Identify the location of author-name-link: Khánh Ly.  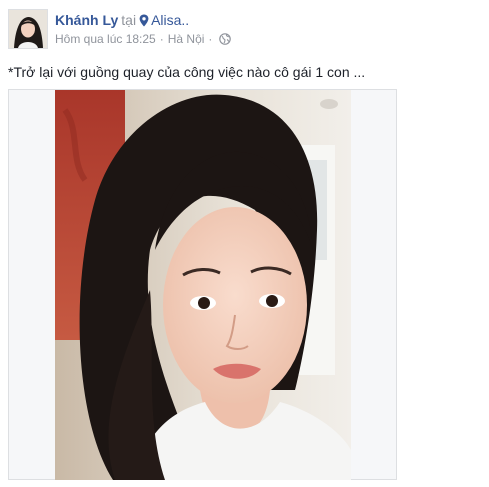
(86, 20).